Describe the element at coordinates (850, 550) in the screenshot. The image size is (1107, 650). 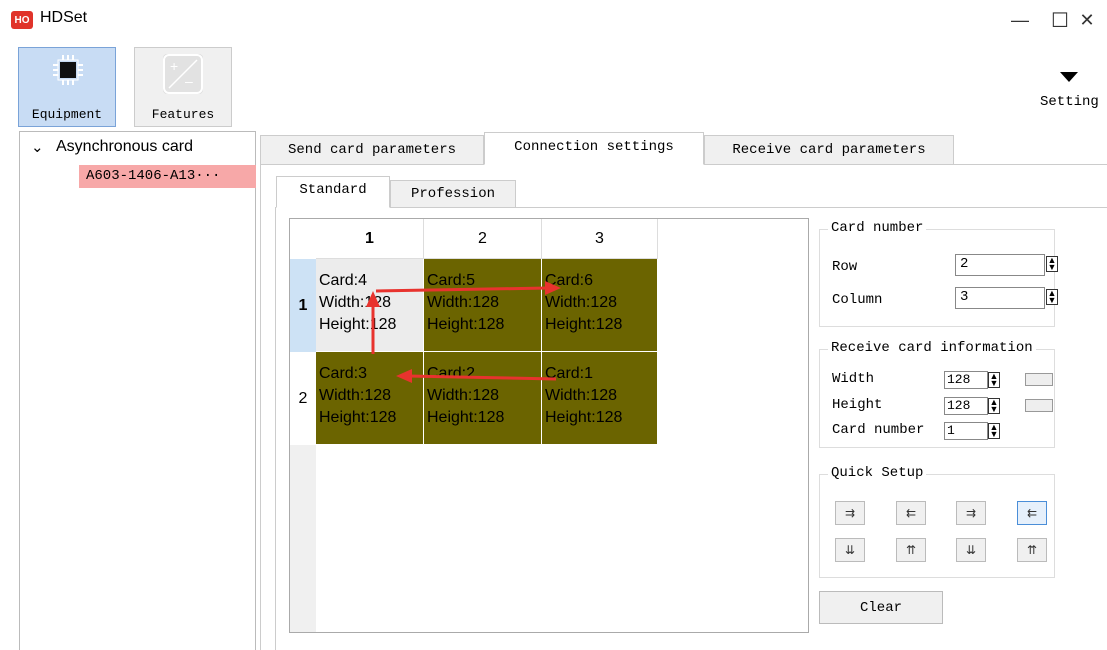
I see `quick-setup-vertical-down-button: ⇊` at that location.